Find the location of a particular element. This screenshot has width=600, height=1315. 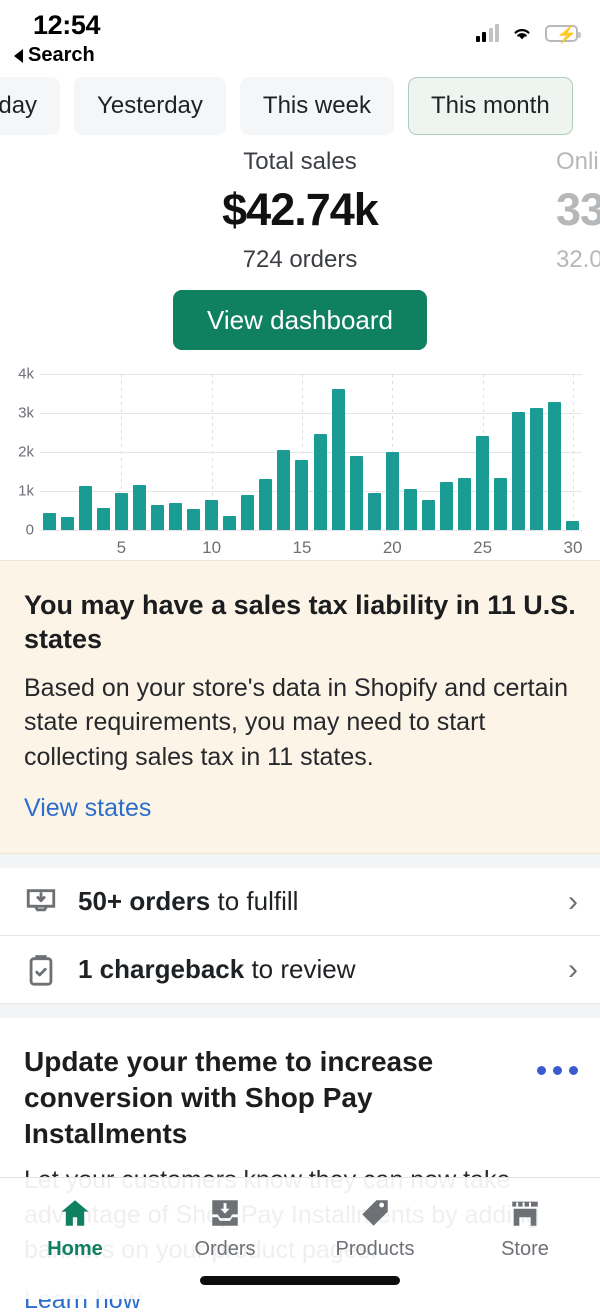

more-horizontal-icon is located at coordinates (557, 1070).